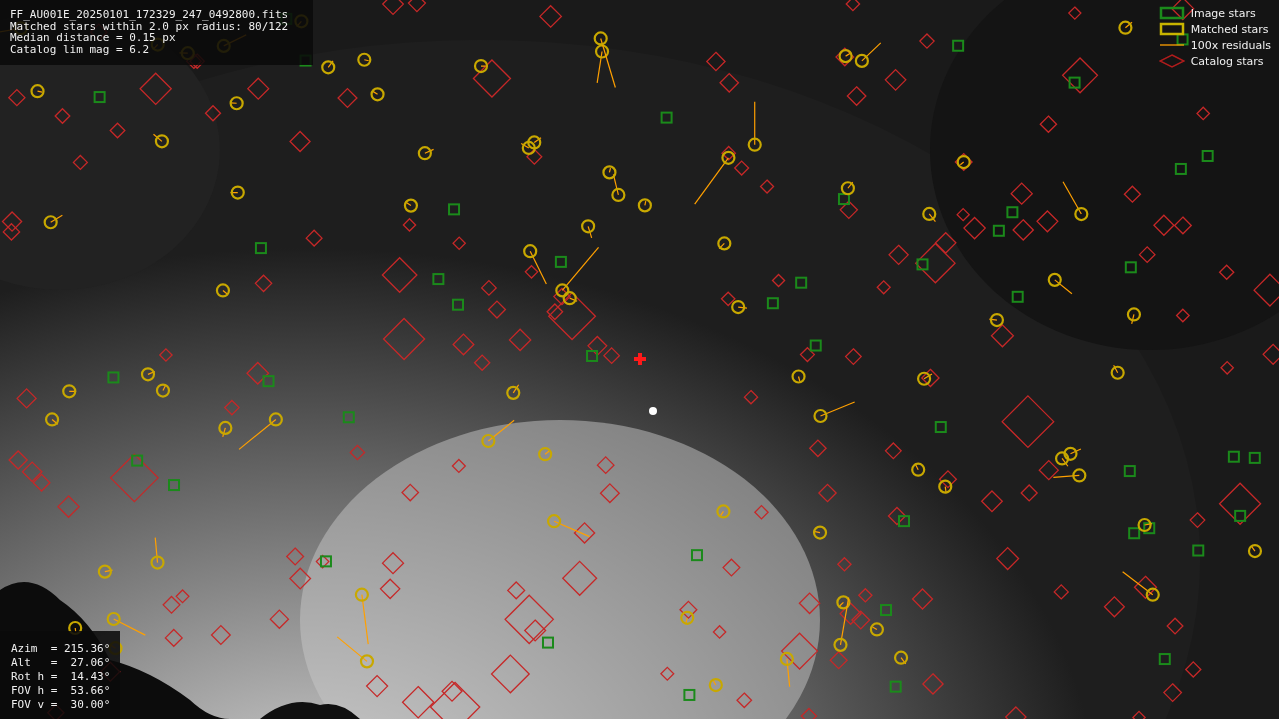 The width and height of the screenshot is (1279, 719). I want to click on pointing-text: Azim = 215.36°, so click(61, 649).